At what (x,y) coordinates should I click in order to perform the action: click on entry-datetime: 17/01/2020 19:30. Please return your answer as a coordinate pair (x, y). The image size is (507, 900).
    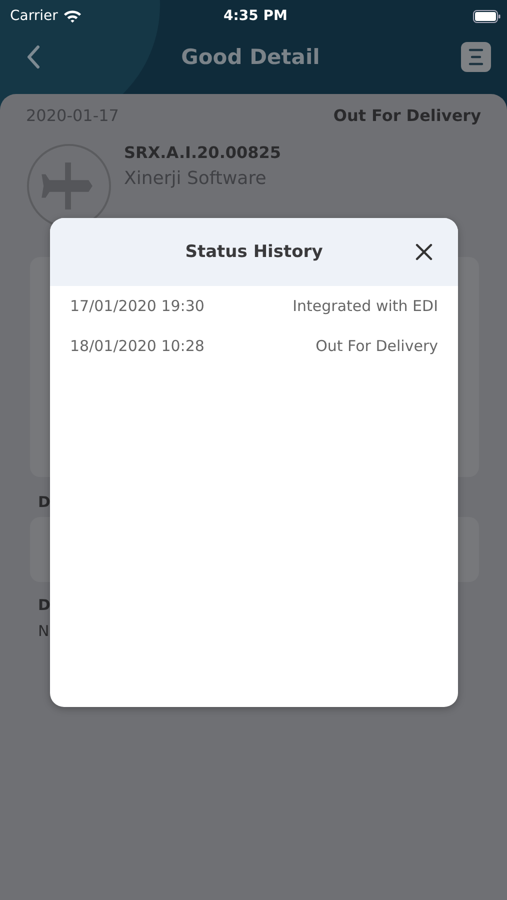
    Looking at the image, I should click on (137, 306).